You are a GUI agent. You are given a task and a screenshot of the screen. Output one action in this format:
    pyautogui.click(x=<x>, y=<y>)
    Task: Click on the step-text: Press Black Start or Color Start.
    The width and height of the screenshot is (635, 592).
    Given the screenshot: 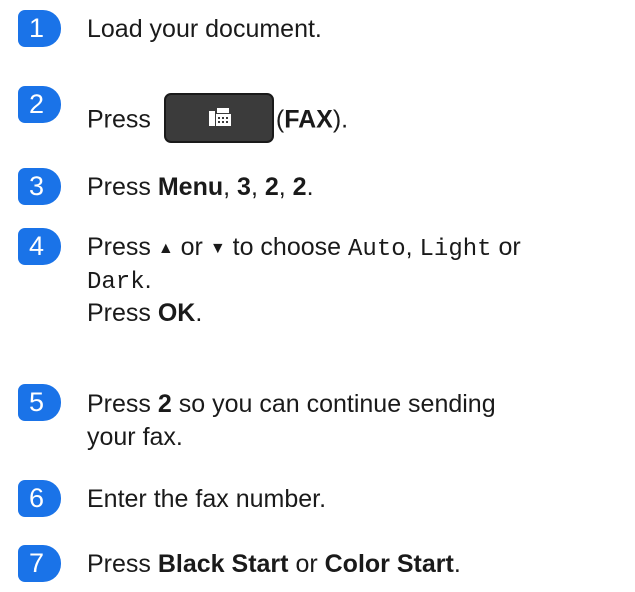 What is the action you would take?
    pyautogui.click(x=351, y=564)
    